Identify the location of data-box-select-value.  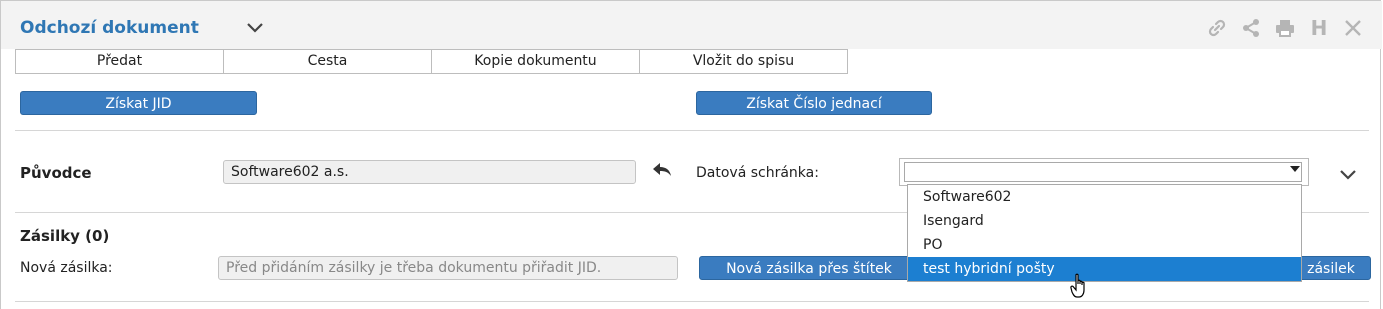
(1103, 172).